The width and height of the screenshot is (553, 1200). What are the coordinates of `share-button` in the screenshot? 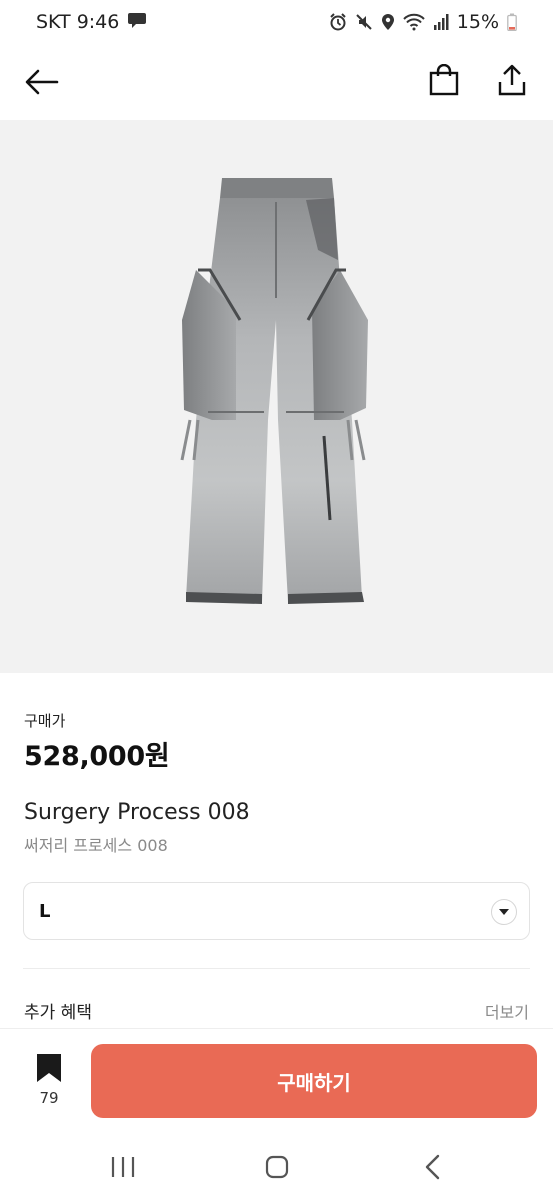 It's located at (512, 80).